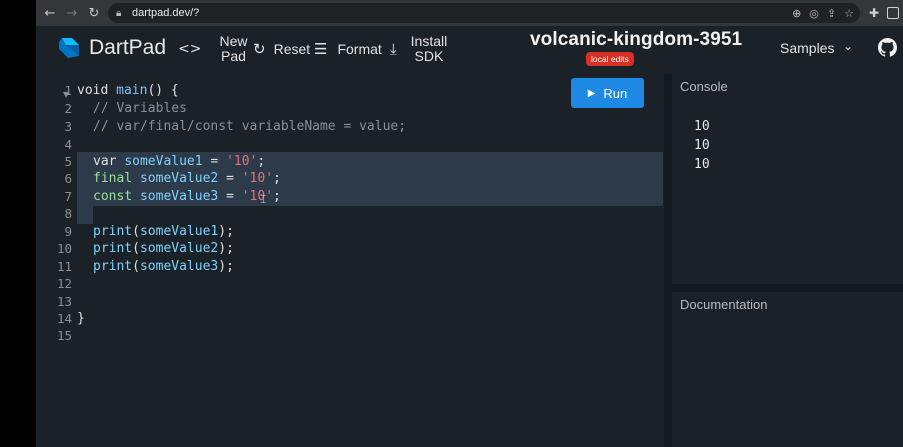  Describe the element at coordinates (105, 161) in the screenshot. I see `code-token: var` at that location.